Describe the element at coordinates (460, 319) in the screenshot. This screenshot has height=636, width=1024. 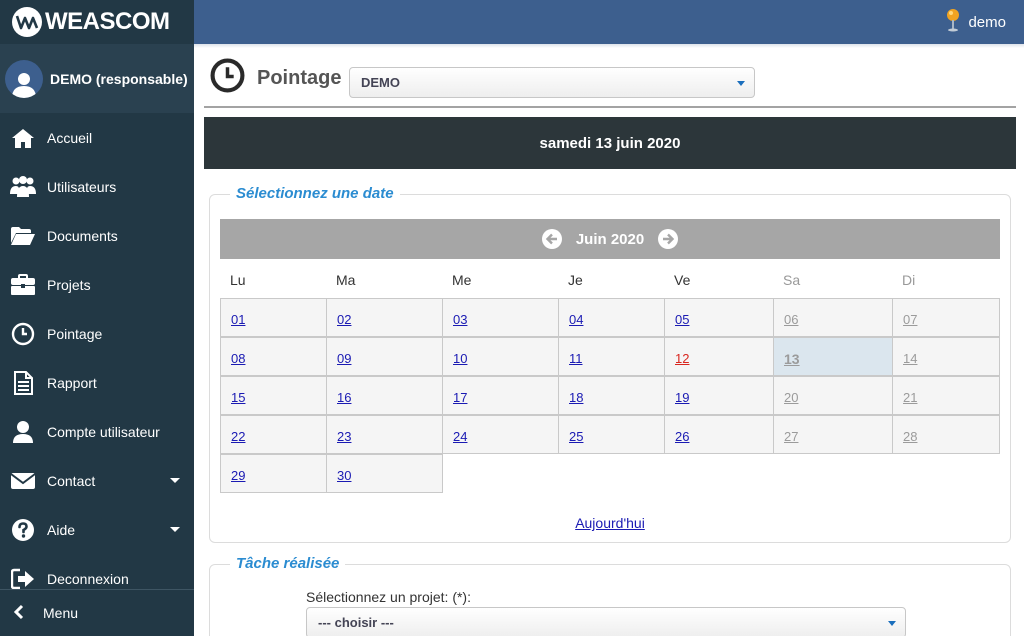
I see `calendar-day-number: 03` at that location.